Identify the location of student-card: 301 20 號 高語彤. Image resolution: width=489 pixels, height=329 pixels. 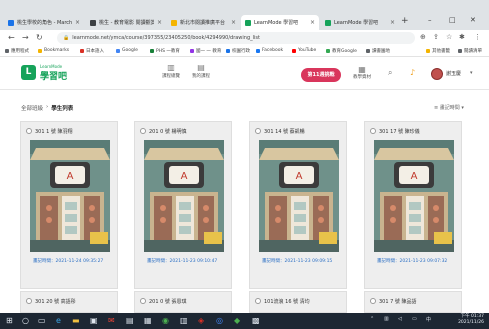
(69, 302).